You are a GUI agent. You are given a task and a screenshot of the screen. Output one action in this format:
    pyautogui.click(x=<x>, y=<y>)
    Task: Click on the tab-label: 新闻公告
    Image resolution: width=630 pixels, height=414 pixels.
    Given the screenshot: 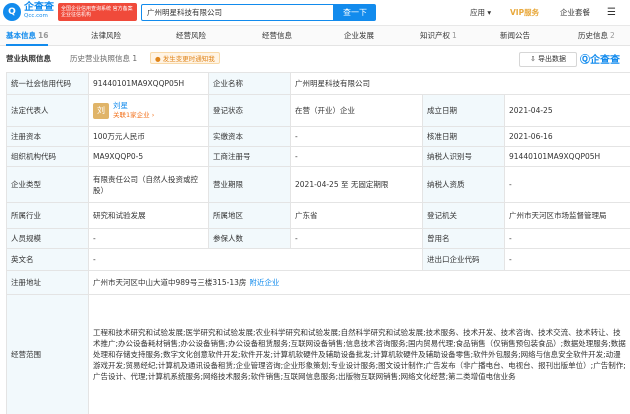 What is the action you would take?
    pyautogui.click(x=515, y=35)
    